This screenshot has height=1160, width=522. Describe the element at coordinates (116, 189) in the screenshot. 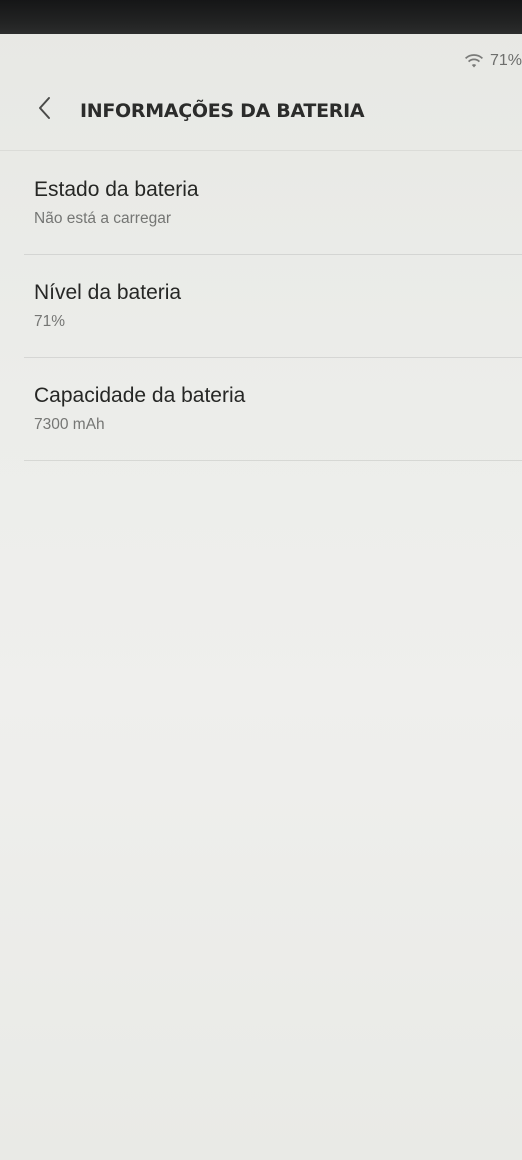

I see `item-title: Estado da bateria` at that location.